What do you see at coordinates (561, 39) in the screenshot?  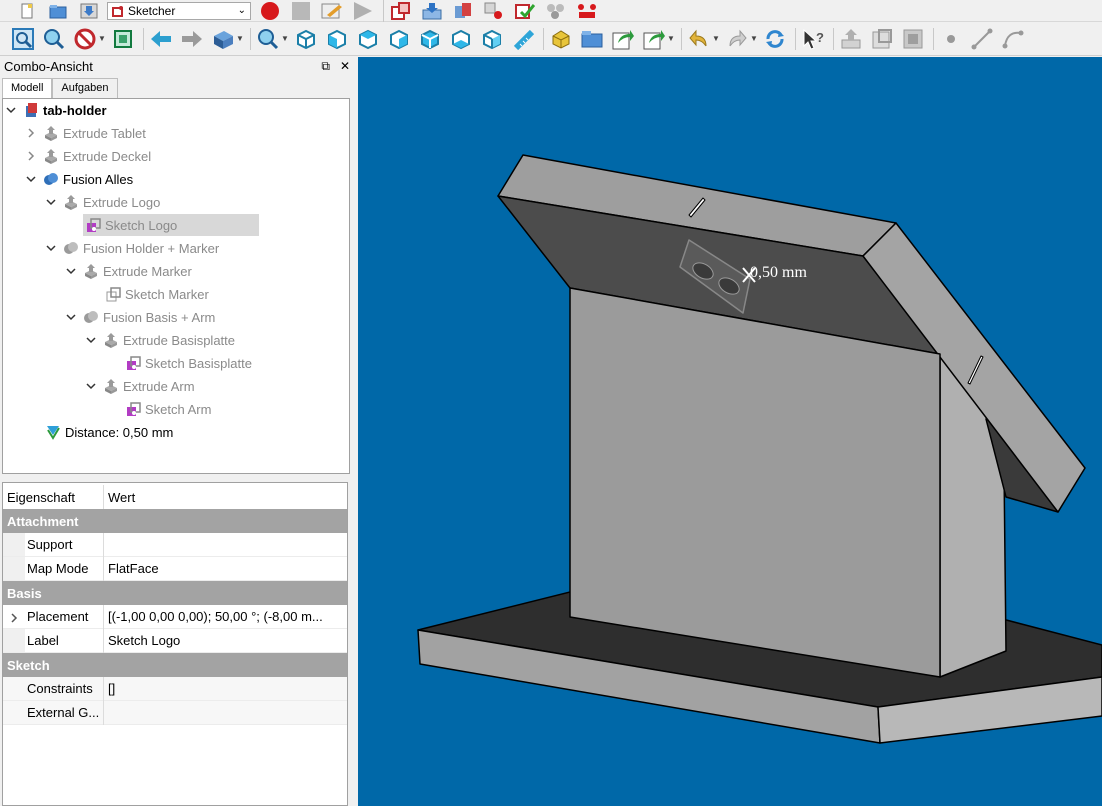 I see `part-icon` at bounding box center [561, 39].